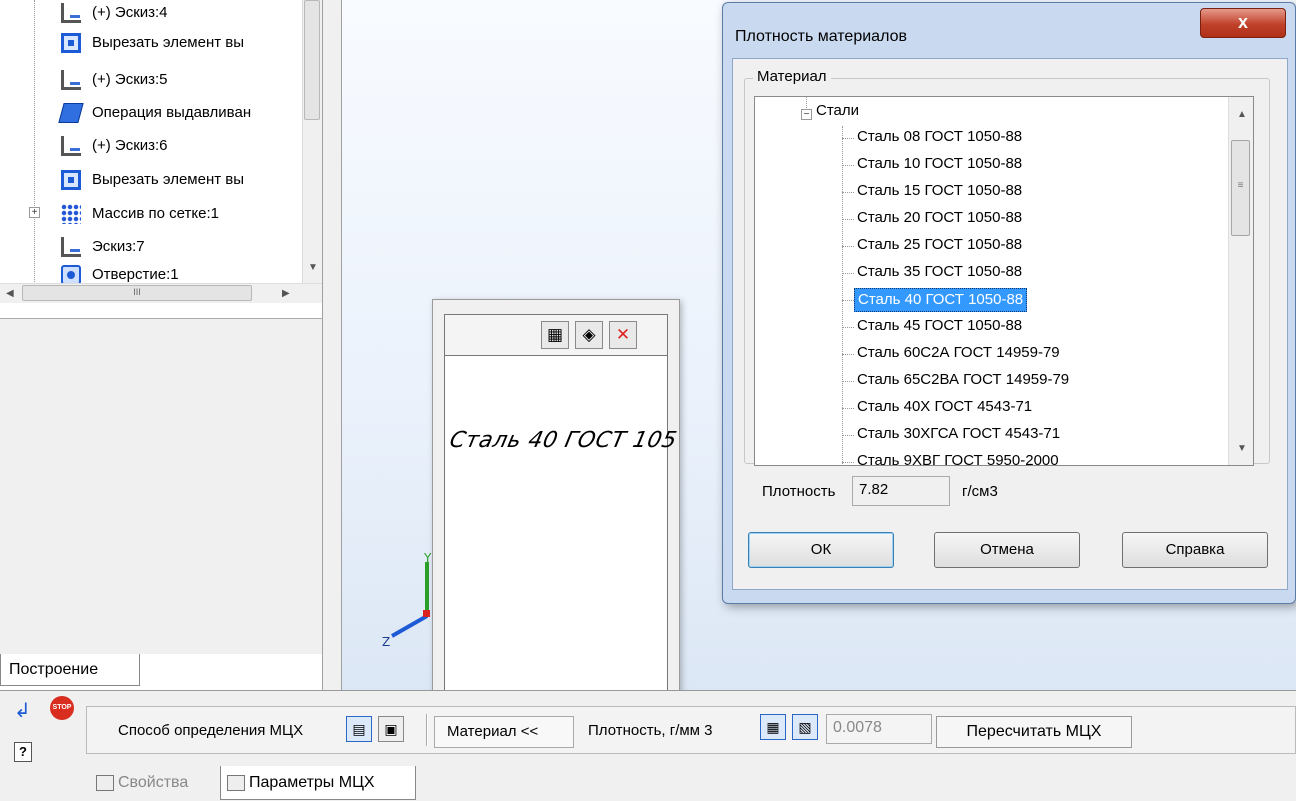 The height and width of the screenshot is (801, 1296). What do you see at coordinates (941, 300) in the screenshot?
I see `material-item: Сталь 40 ГОСТ 1050-88` at bounding box center [941, 300].